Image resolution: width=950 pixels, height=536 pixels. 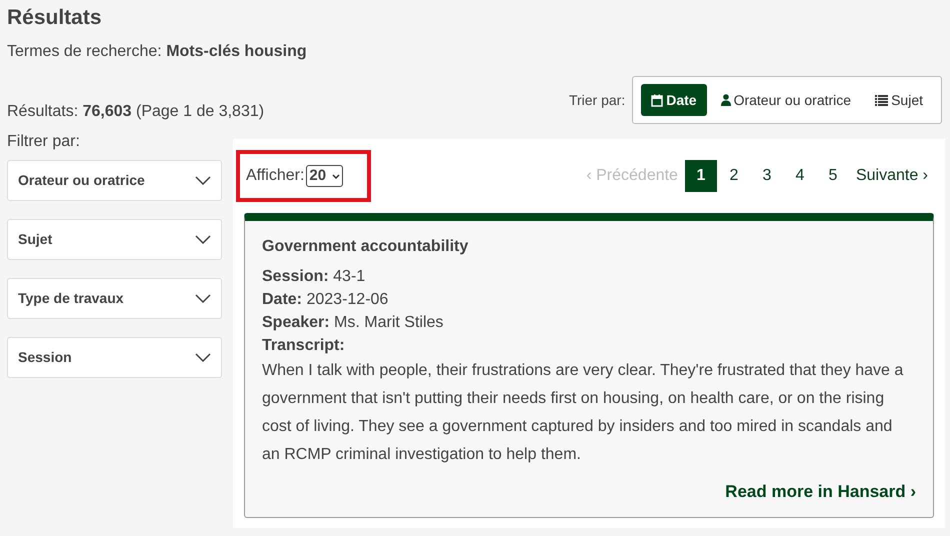 I want to click on read-more-link: Read more in Hansard ›, so click(x=820, y=491).